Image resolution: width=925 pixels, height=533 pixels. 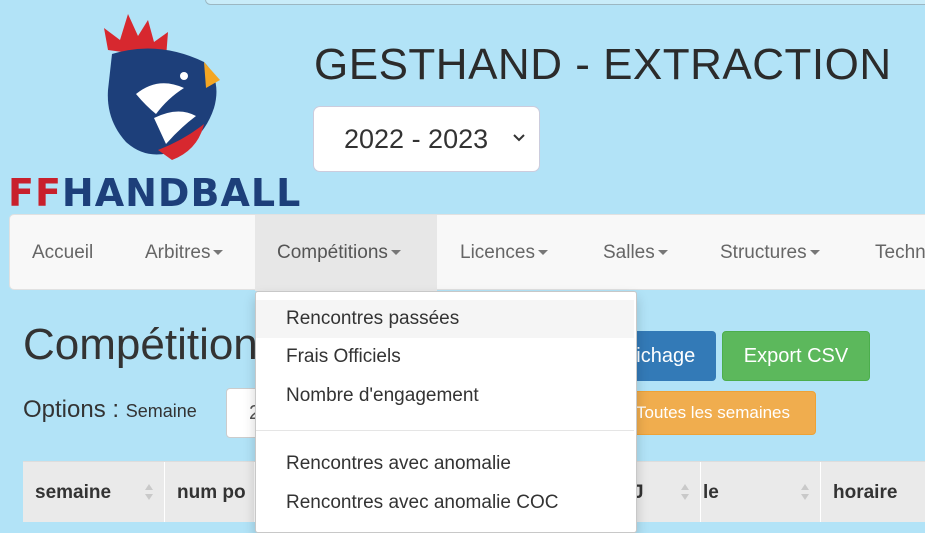 What do you see at coordinates (71, 409) in the screenshot?
I see `options-text: Options :` at bounding box center [71, 409].